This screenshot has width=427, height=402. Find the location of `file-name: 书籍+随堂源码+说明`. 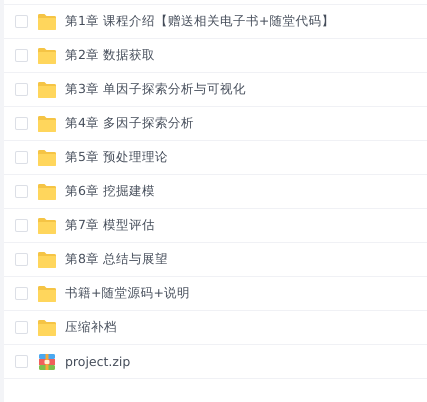

file-name: 书籍+随堂源码+说明 is located at coordinates (127, 293).